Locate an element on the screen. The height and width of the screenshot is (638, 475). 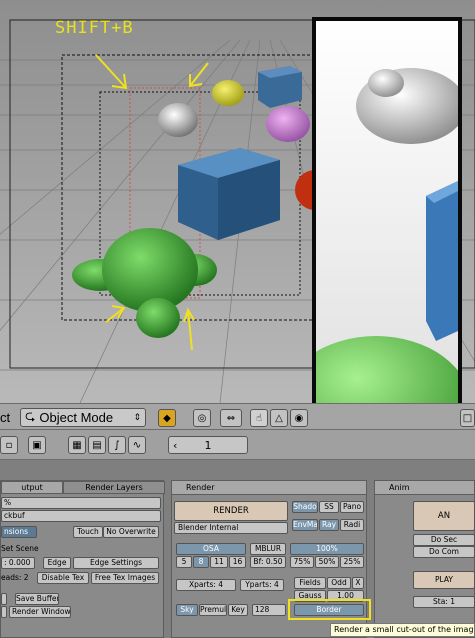
render-panel-title: Render is located at coordinates (269, 488).